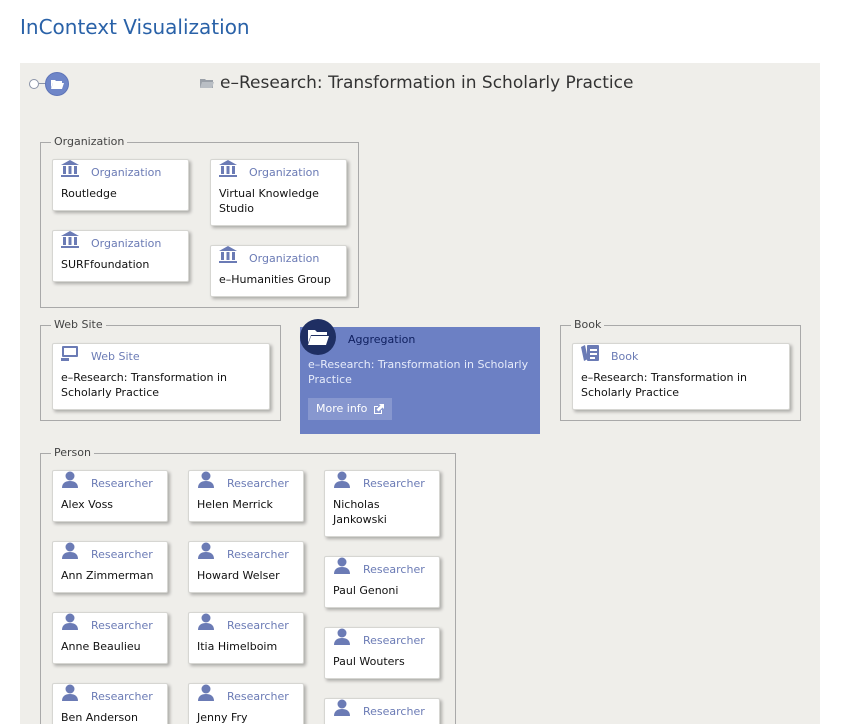 Image resolution: width=842 pixels, height=724 pixels. What do you see at coordinates (235, 504) in the screenshot?
I see `card-name: Helen Merrick` at bounding box center [235, 504].